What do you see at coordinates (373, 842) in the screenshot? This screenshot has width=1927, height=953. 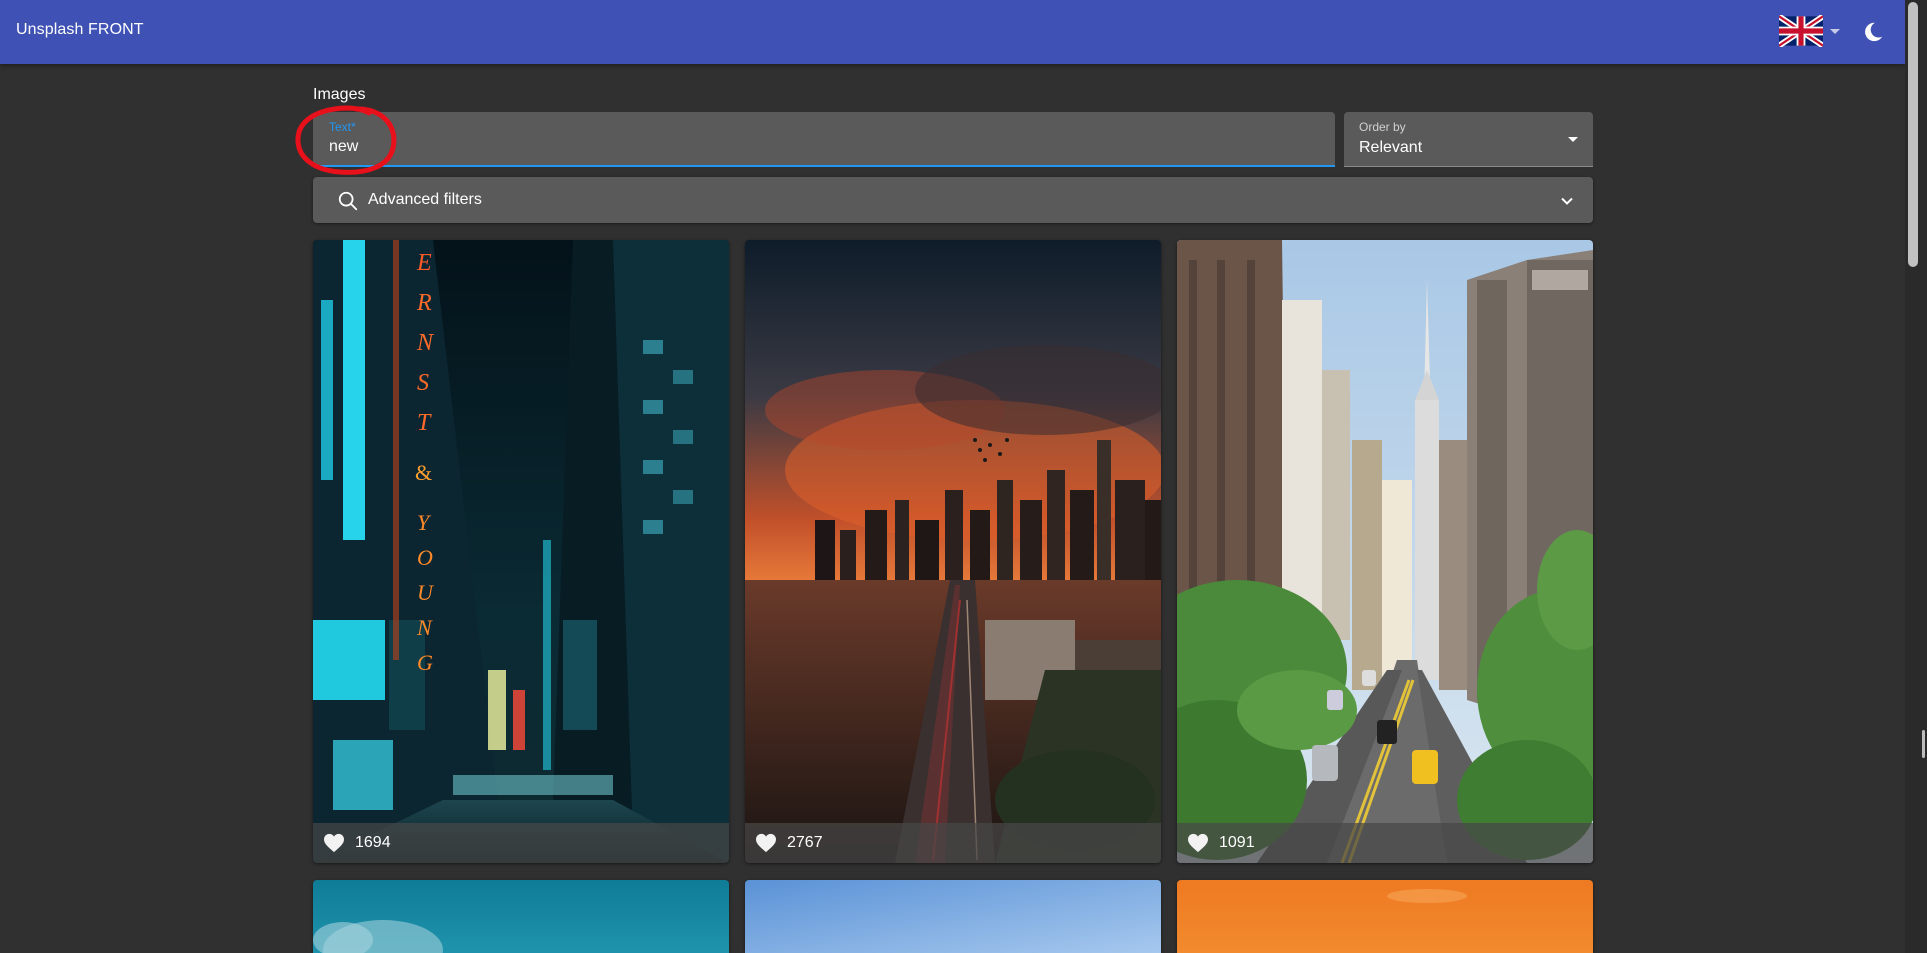 I see `like-count: 1694` at bounding box center [373, 842].